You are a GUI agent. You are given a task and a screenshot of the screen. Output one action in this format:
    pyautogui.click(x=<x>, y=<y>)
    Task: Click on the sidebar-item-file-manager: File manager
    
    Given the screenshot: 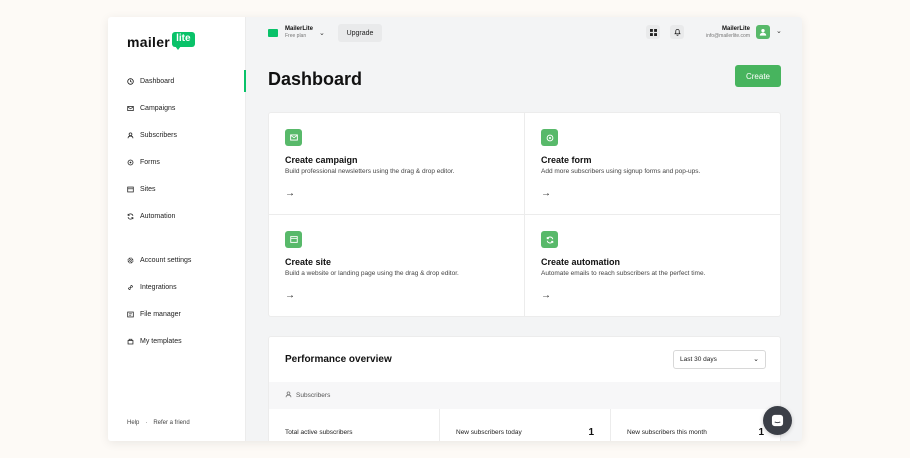 What is the action you would take?
    pyautogui.click(x=154, y=314)
    